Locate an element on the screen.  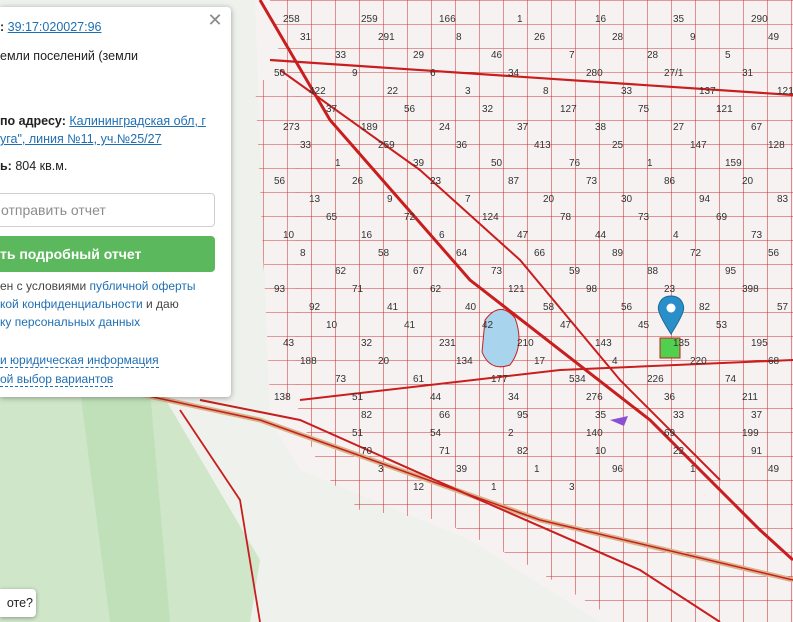
plot-number-label: 65 is located at coordinates (332, 217).